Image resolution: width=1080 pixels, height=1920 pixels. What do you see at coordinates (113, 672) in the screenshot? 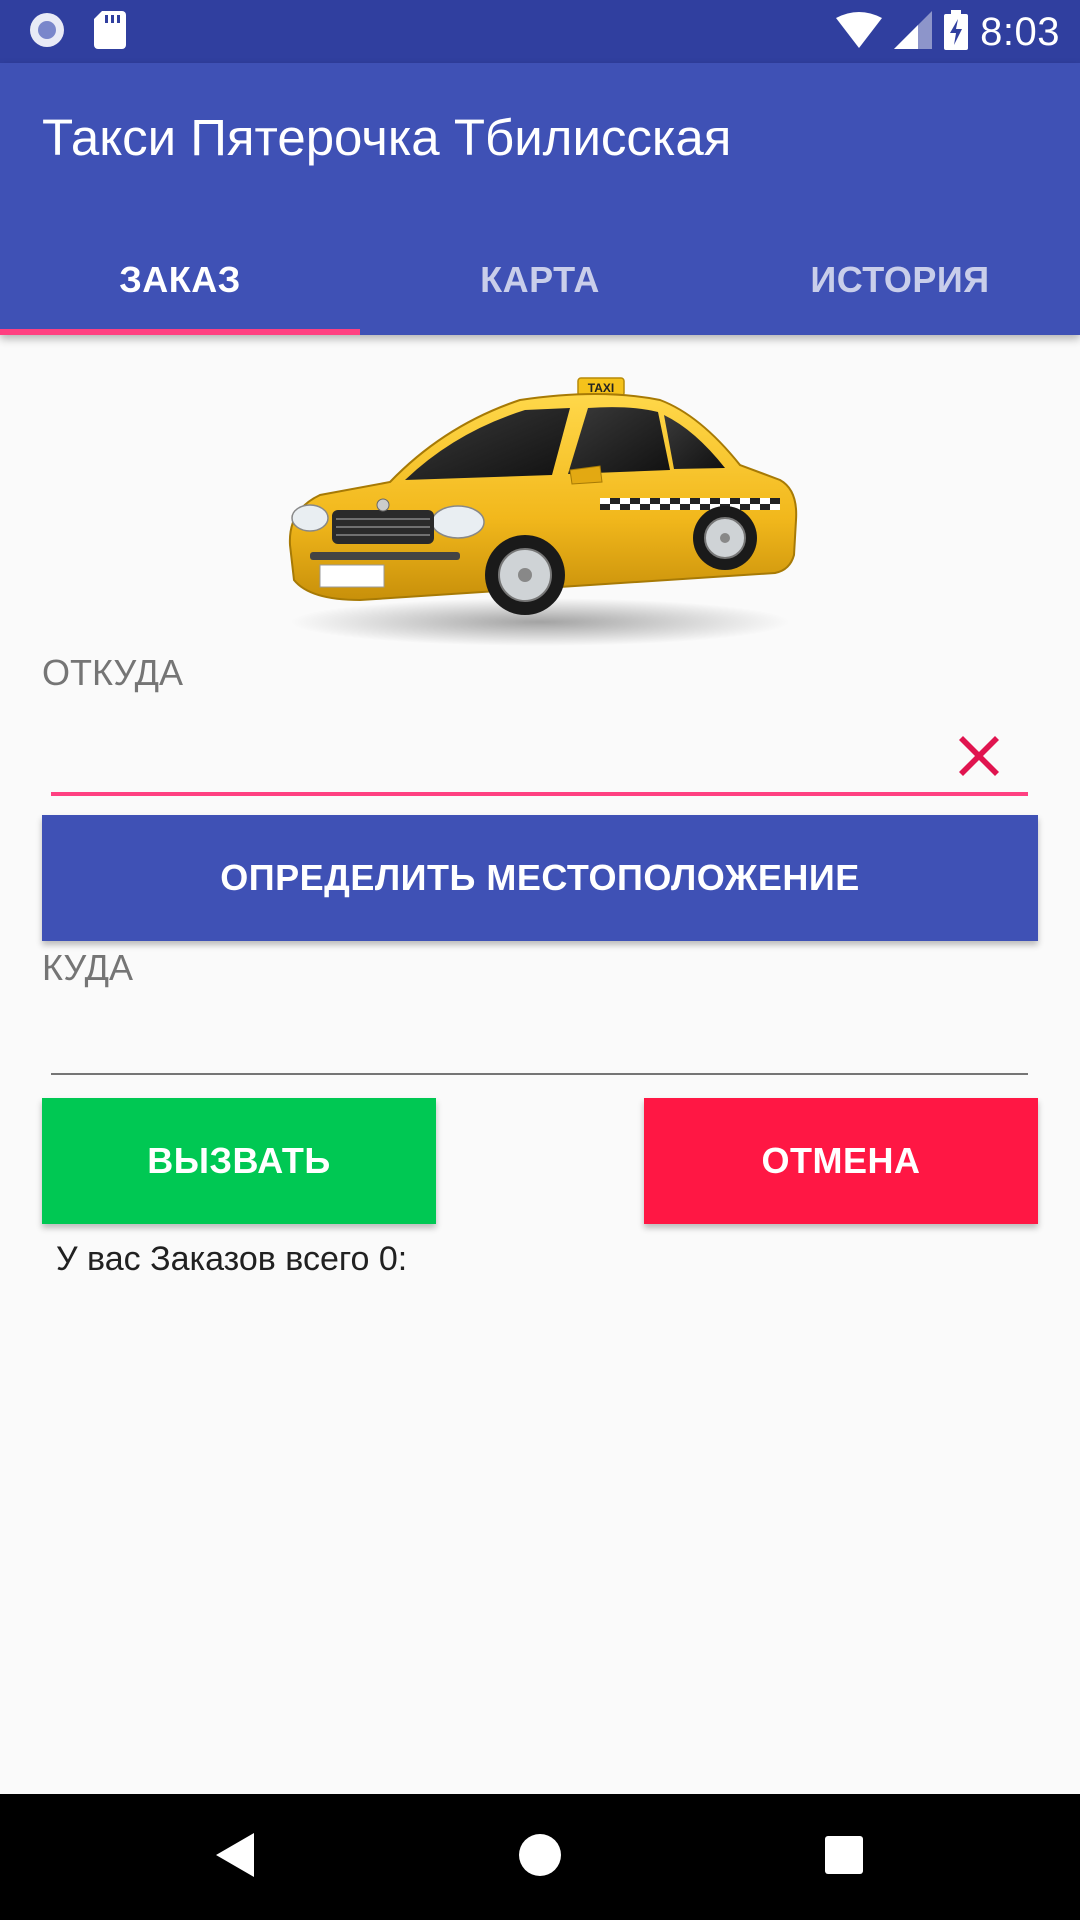
I see `from-label: ОТКУДА` at bounding box center [113, 672].